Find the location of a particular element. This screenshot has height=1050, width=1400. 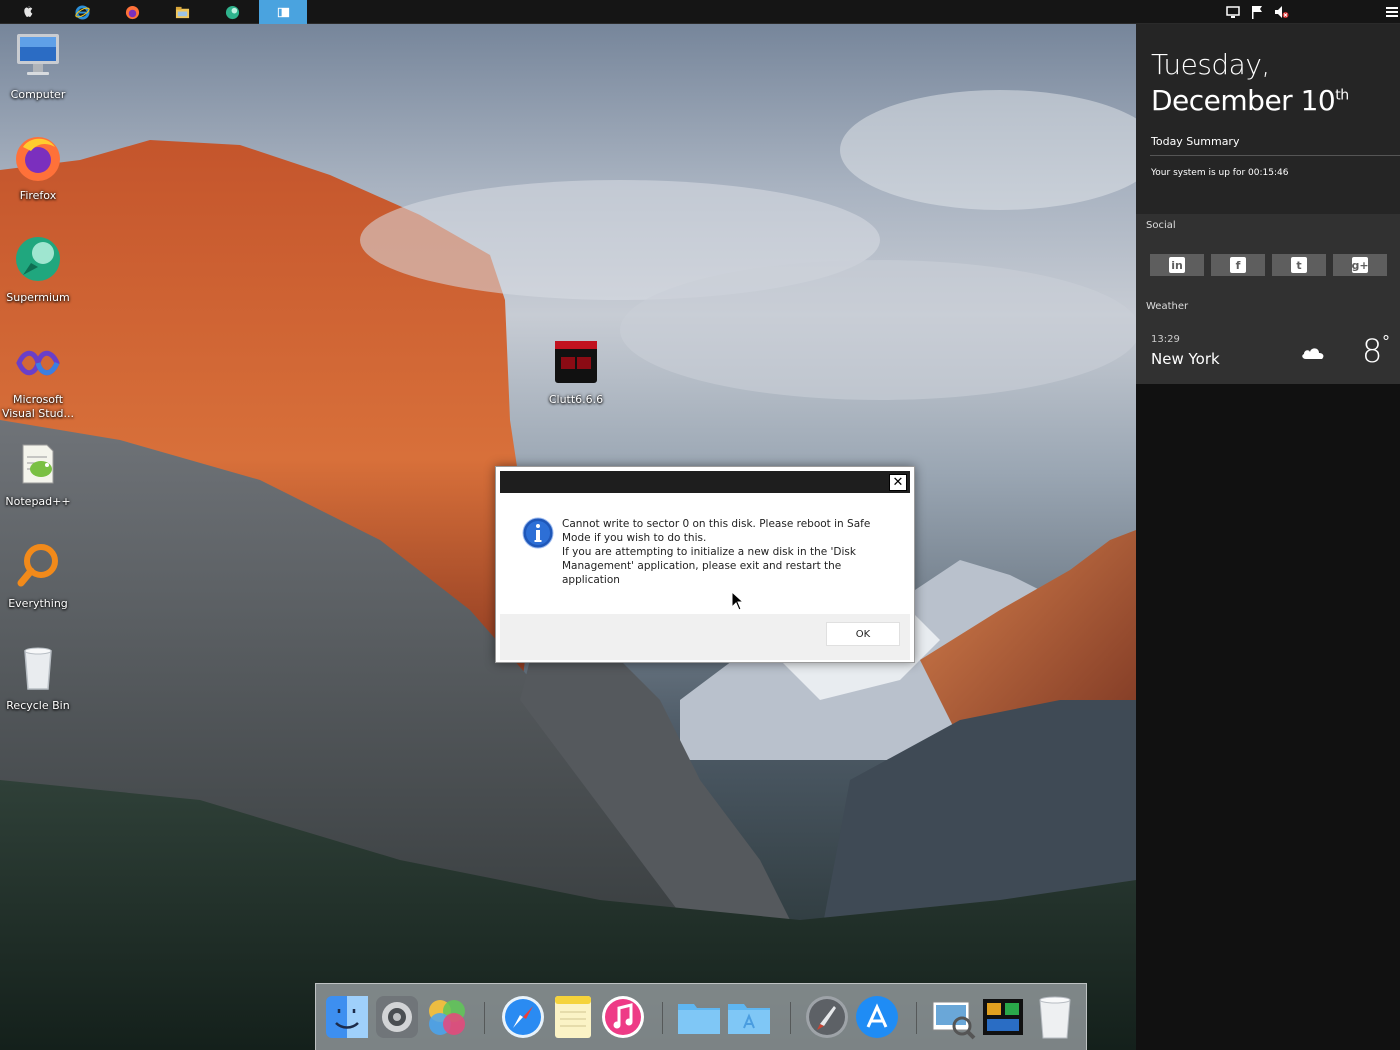

desktop-icon-everything: Everything is located at coordinates (38, 576).